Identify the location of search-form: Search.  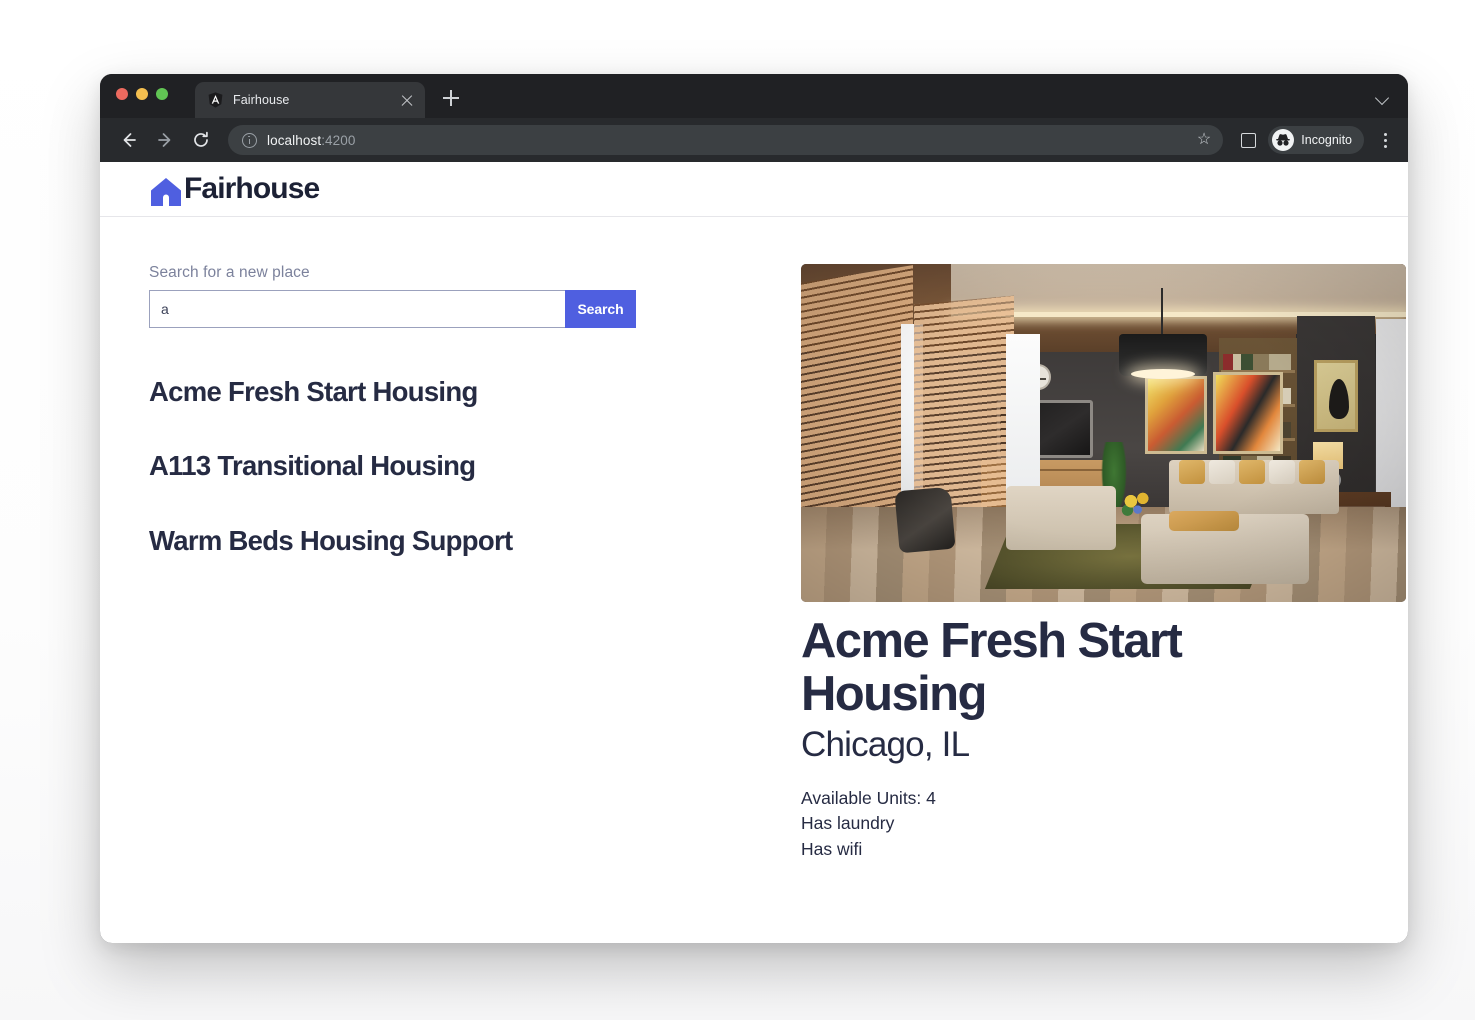
(392, 309).